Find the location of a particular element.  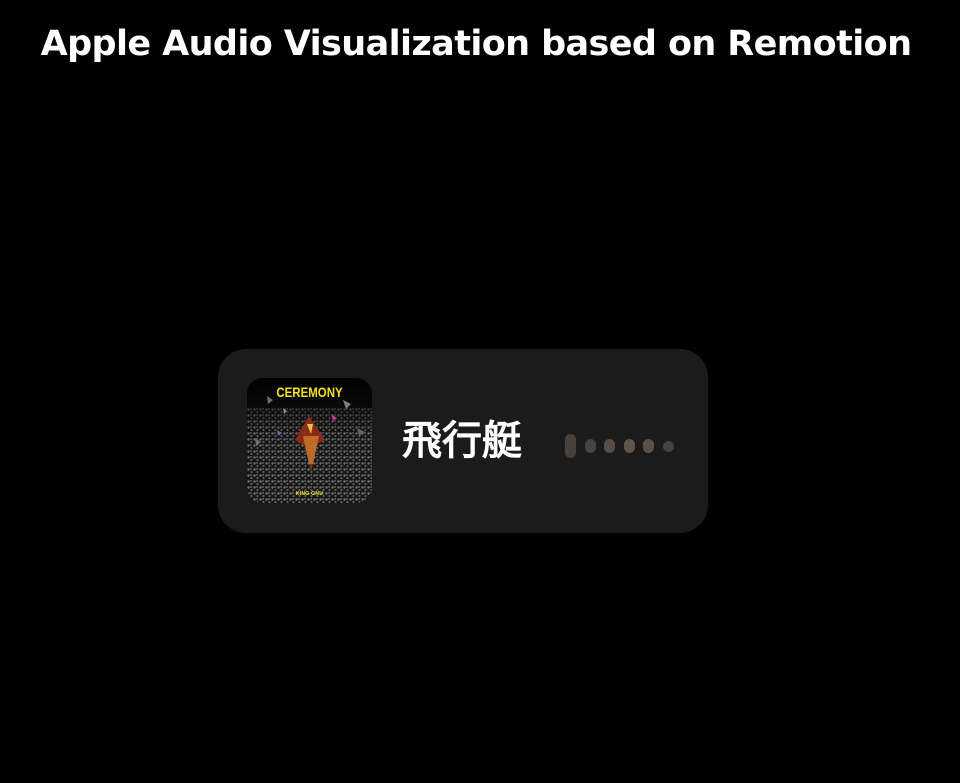

audio-visualizer is located at coordinates (621, 446).